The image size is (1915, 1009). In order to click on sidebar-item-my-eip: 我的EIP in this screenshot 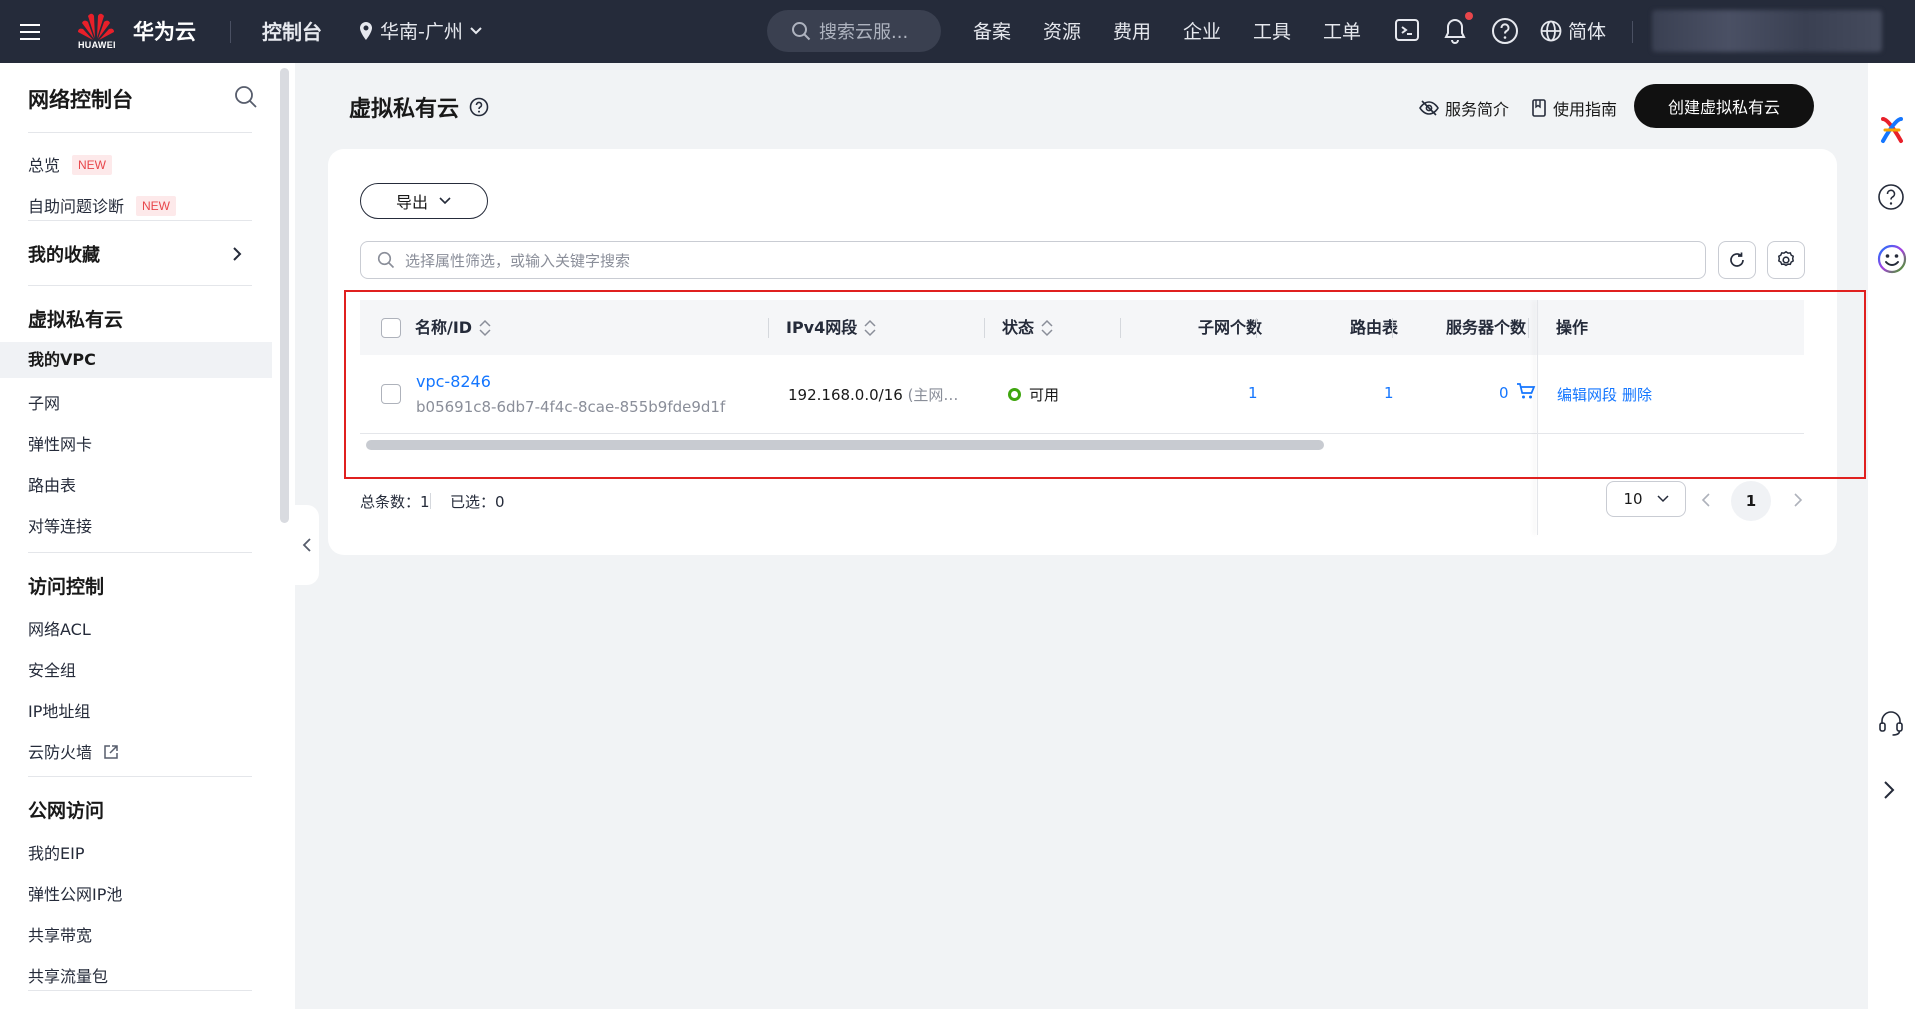, I will do `click(56, 852)`.